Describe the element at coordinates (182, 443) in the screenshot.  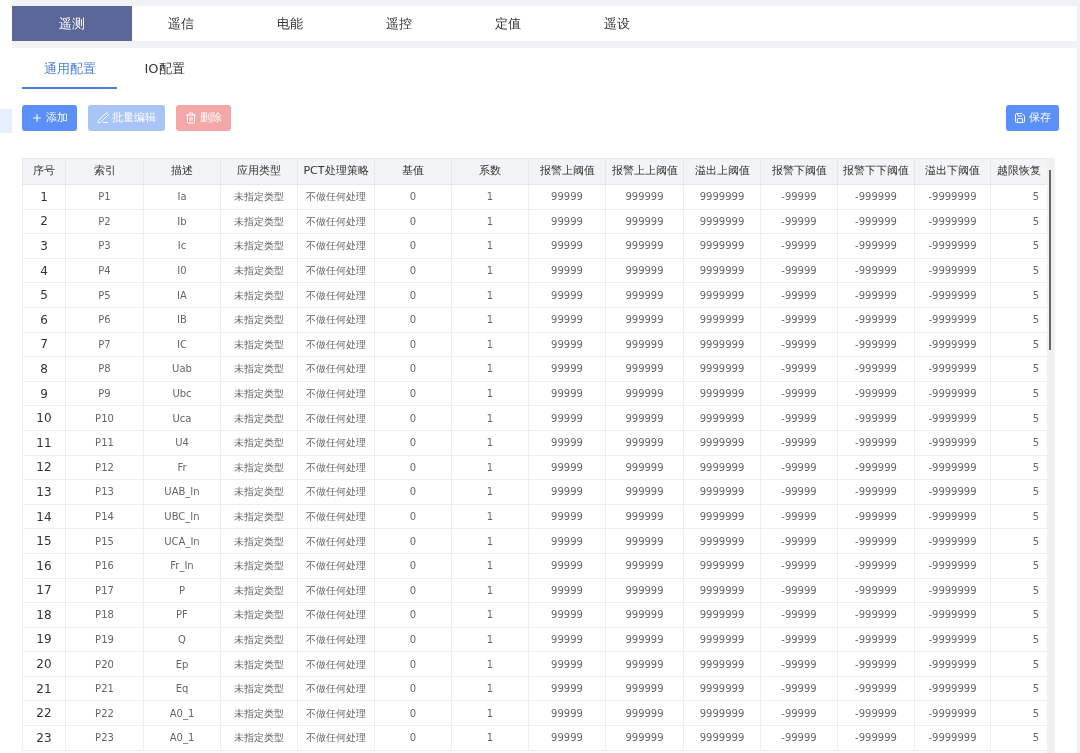
I see `table-cell: U4` at that location.